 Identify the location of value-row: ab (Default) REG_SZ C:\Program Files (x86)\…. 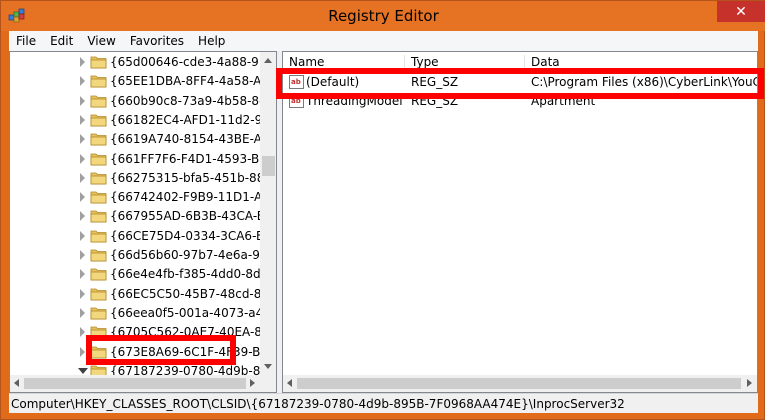
(520, 82).